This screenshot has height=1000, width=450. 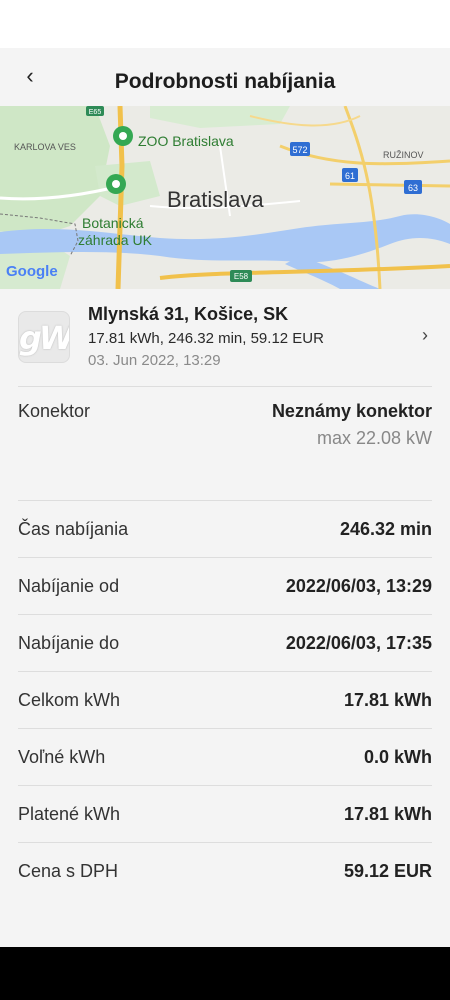 What do you see at coordinates (206, 338) in the screenshot?
I see `session-summary: 17.81 kWh, 246.32 min, 59.12 EUR` at bounding box center [206, 338].